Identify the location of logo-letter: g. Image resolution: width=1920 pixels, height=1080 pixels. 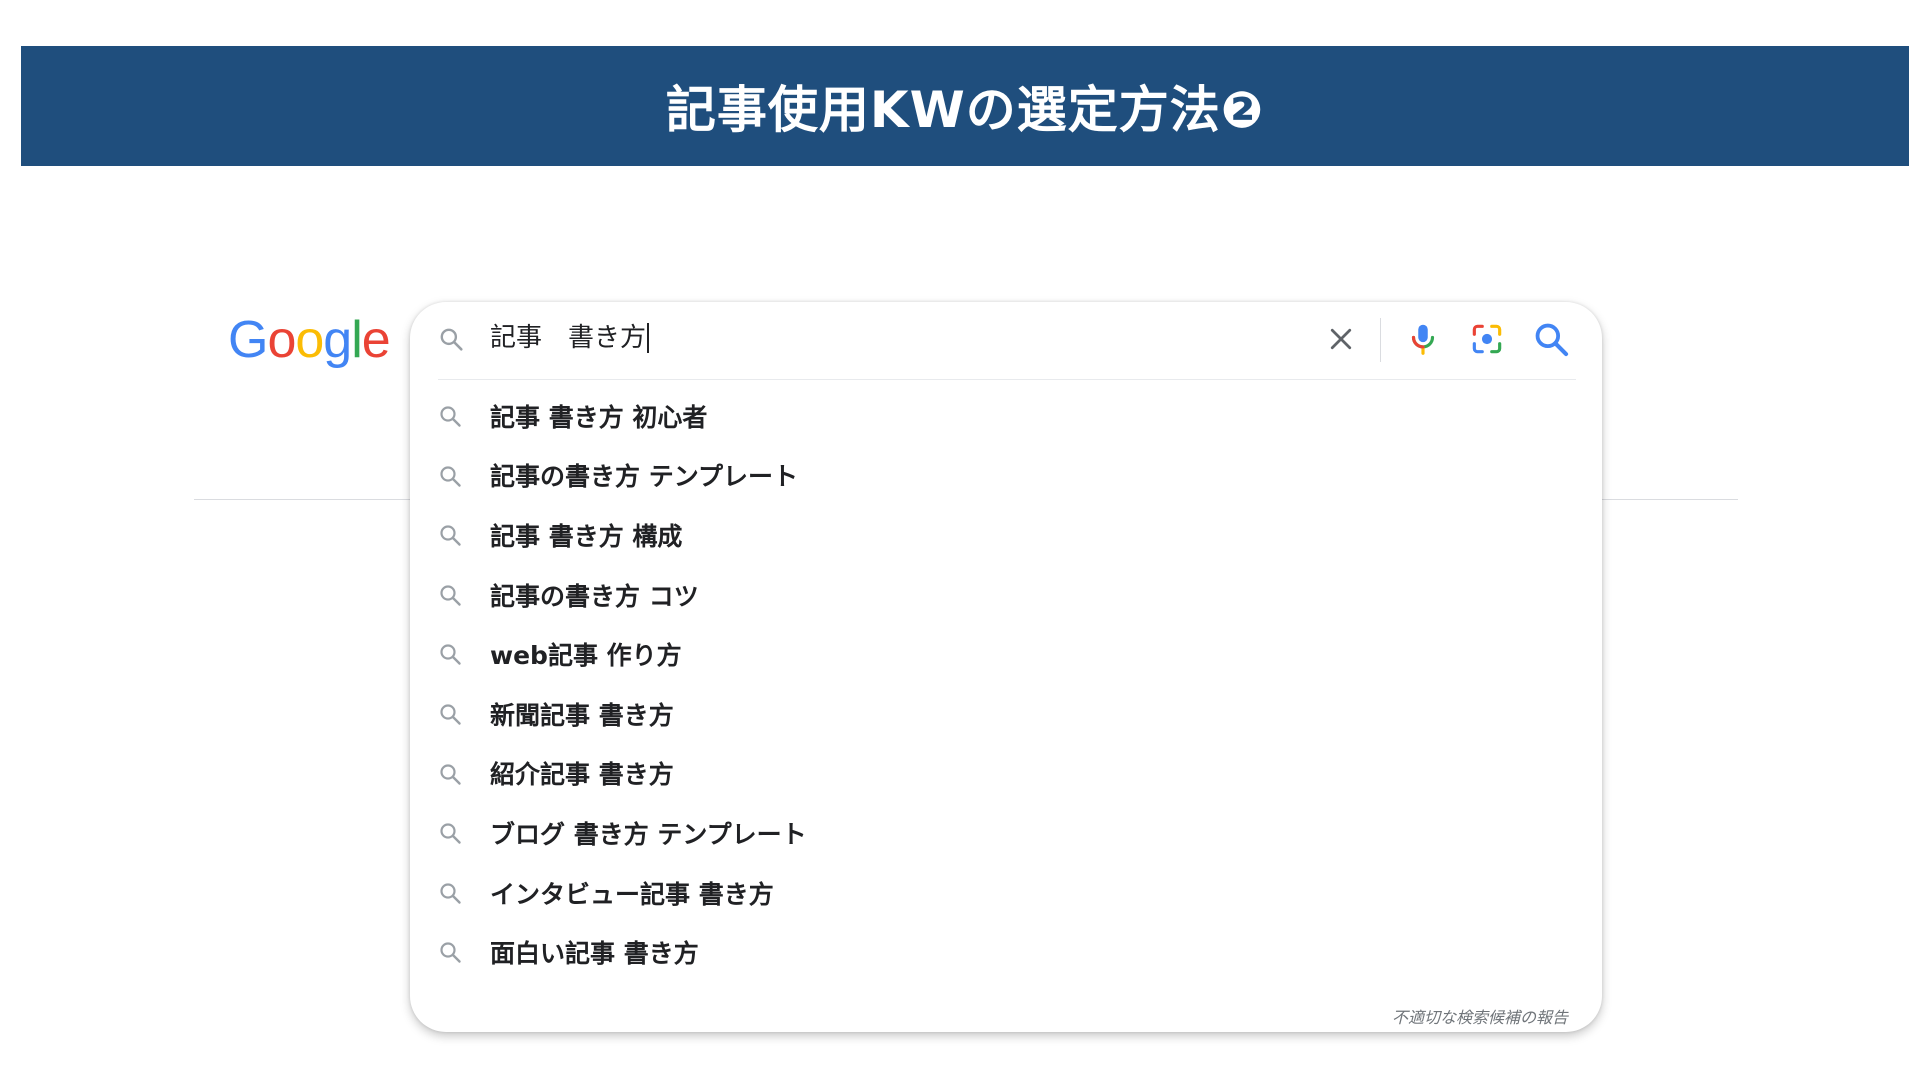
(337, 340).